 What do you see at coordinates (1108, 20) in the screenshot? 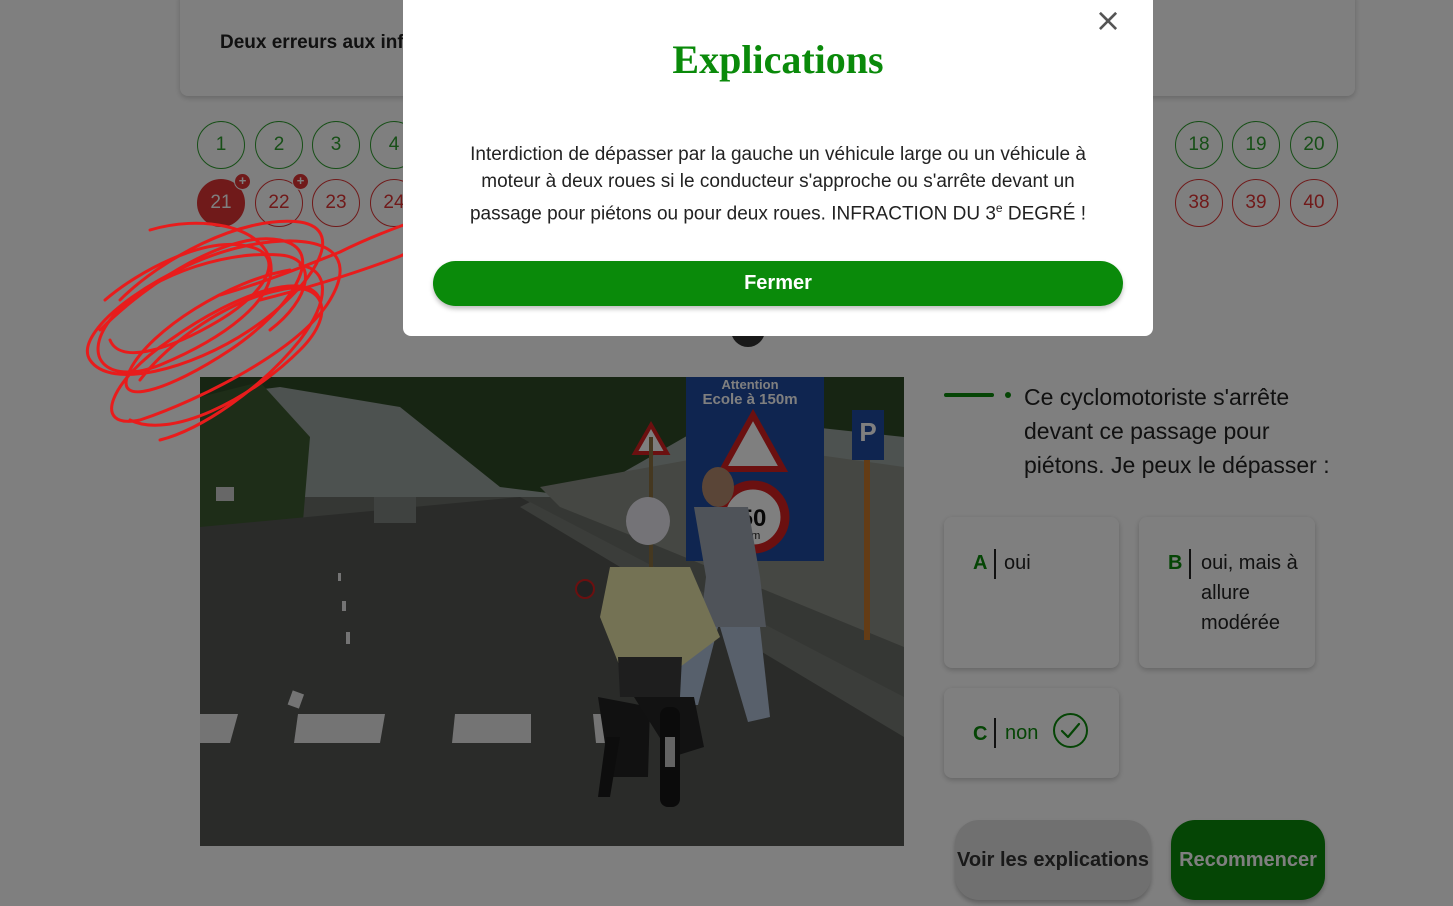
I see `close-icon: ×` at bounding box center [1108, 20].